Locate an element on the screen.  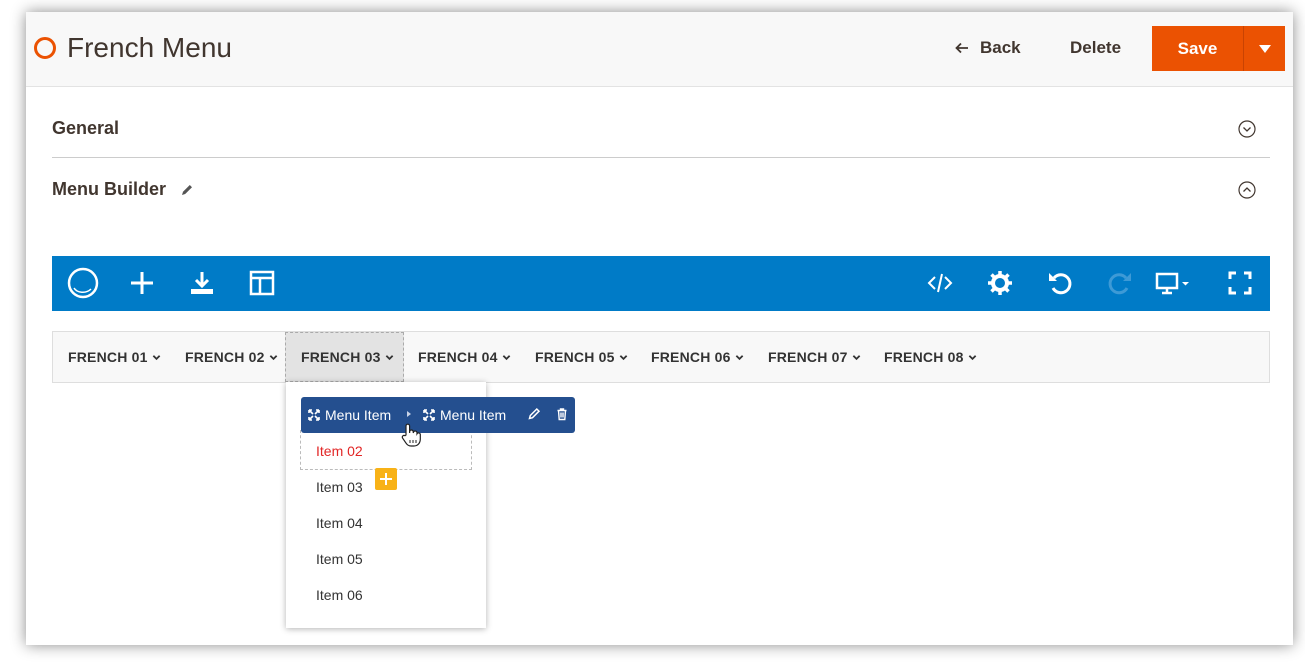
menu-tab-french-07: FRENCH 07 is located at coordinates (814, 357).